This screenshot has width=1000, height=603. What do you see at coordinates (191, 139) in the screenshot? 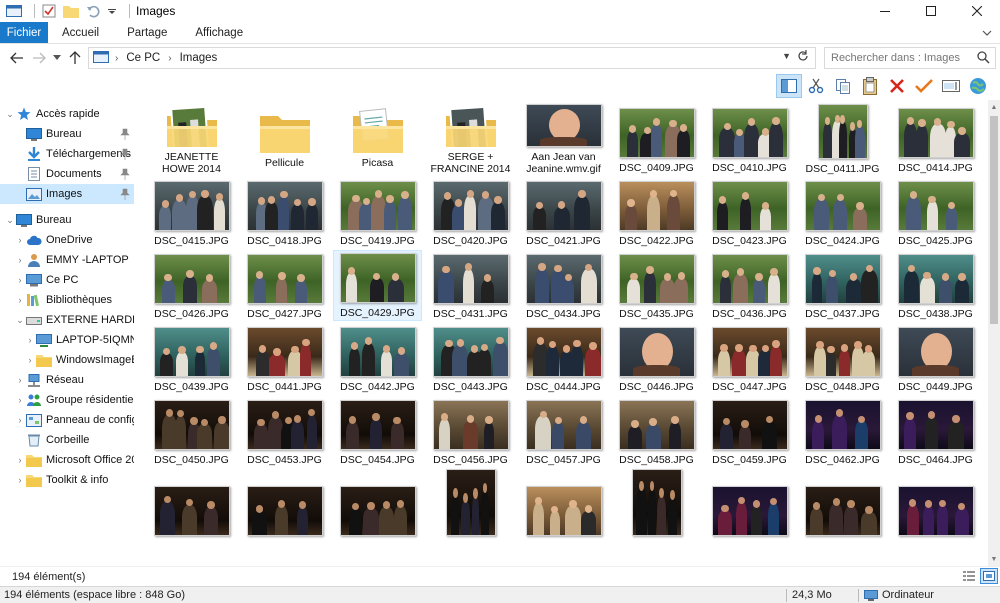
I see `folder-item: JEANETTE HOWE 2014` at bounding box center [191, 139].